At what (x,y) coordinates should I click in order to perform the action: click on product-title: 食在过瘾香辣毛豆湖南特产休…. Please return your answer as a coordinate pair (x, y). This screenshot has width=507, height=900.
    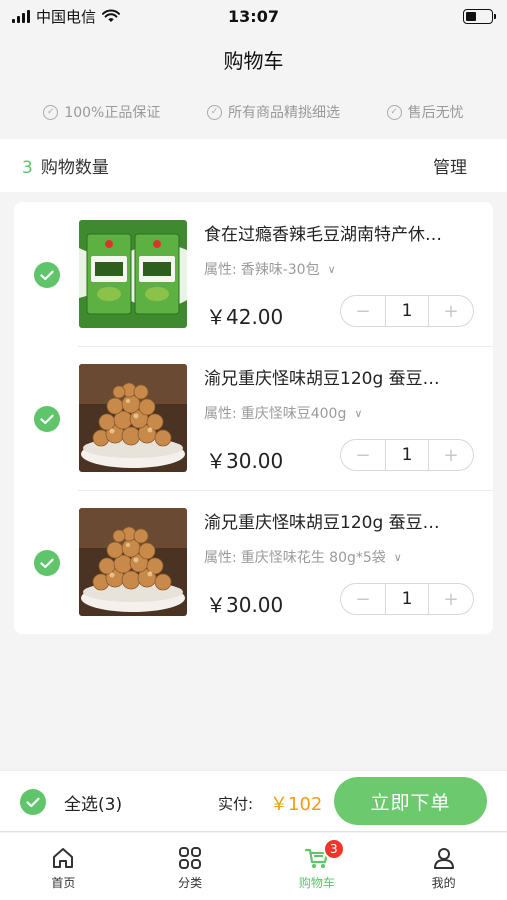
    Looking at the image, I should click on (340, 232).